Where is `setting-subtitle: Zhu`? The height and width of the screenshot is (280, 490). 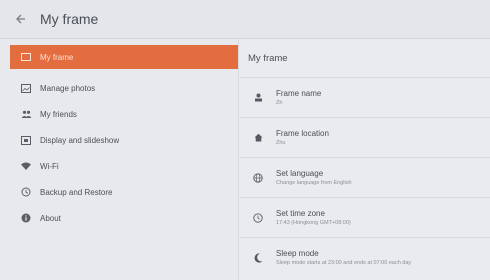
setting-subtitle: Zhu is located at coordinates (281, 143).